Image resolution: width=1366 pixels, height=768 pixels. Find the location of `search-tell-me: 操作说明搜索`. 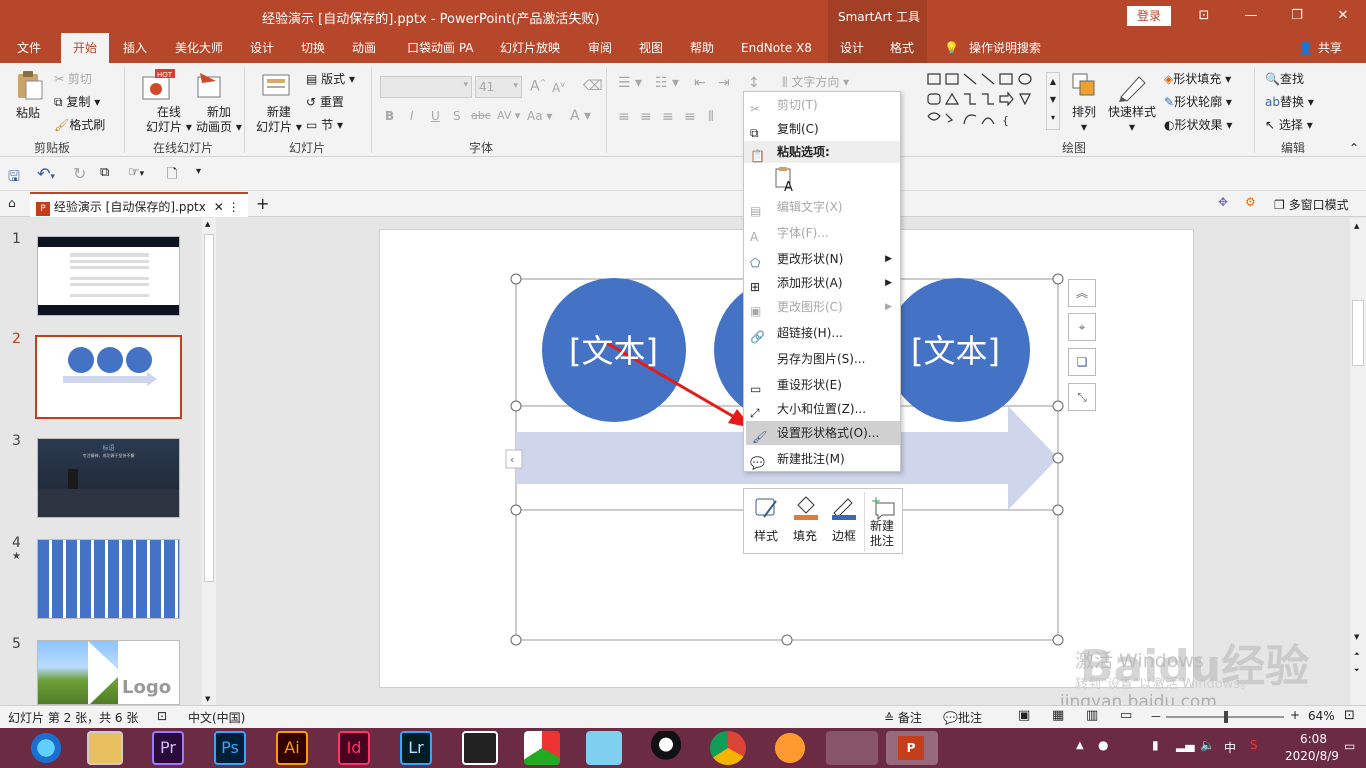

search-tell-me: 操作说明搜索 is located at coordinates (1005, 48).